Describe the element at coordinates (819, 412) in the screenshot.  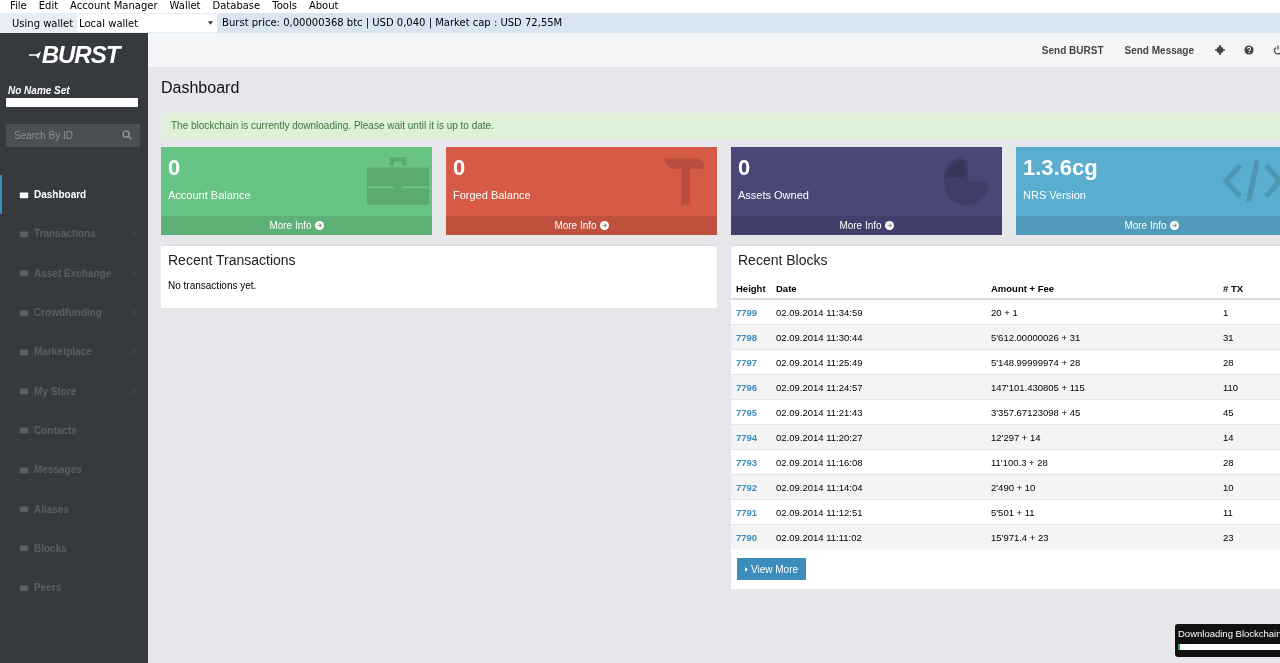
I see `table-cell: 02.09.2014 11:21:43` at that location.